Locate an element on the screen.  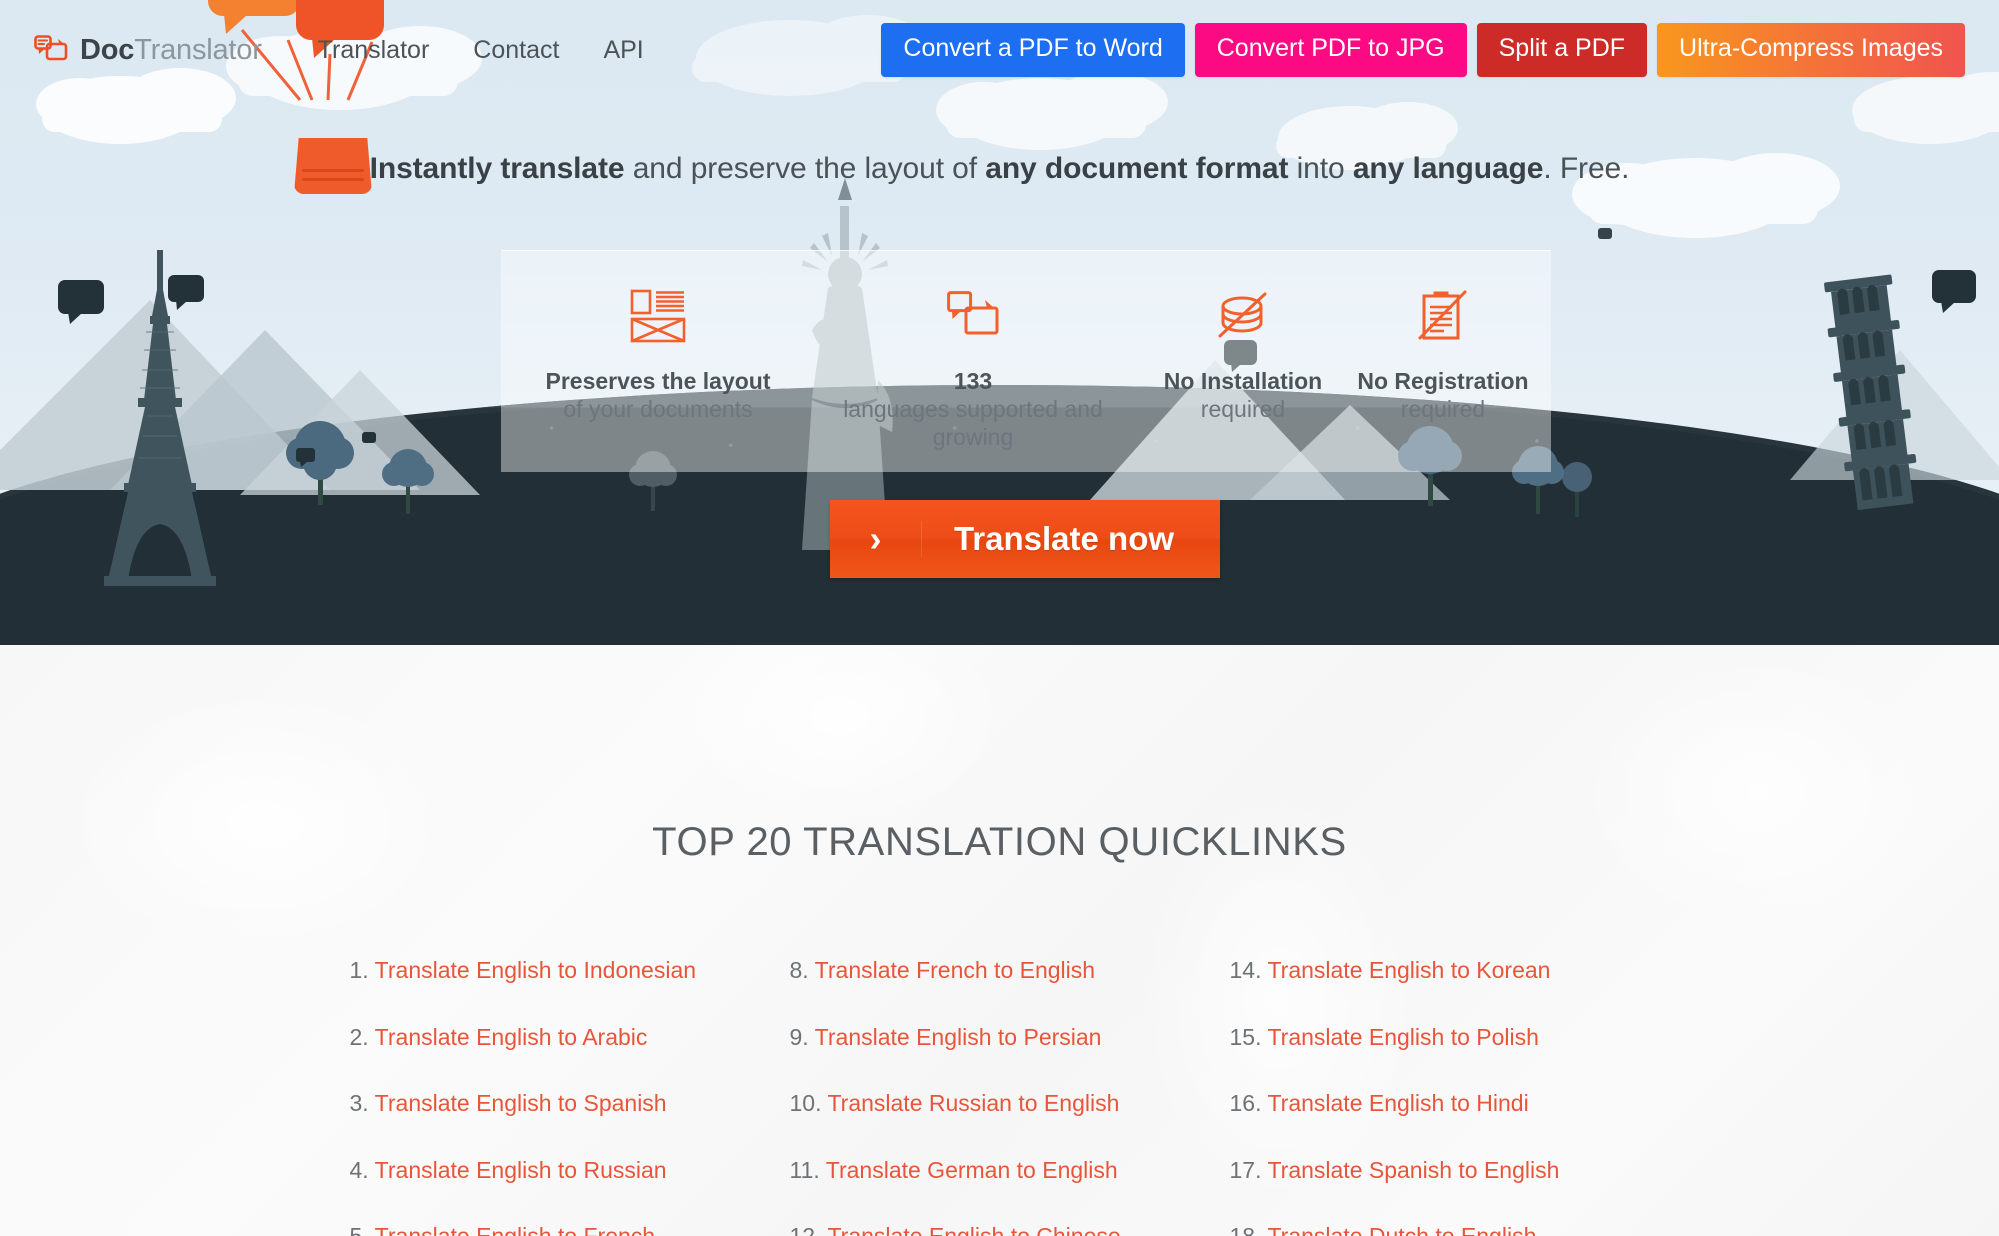
list-item: 5. Translate English to French is located at coordinates (570, 1226).